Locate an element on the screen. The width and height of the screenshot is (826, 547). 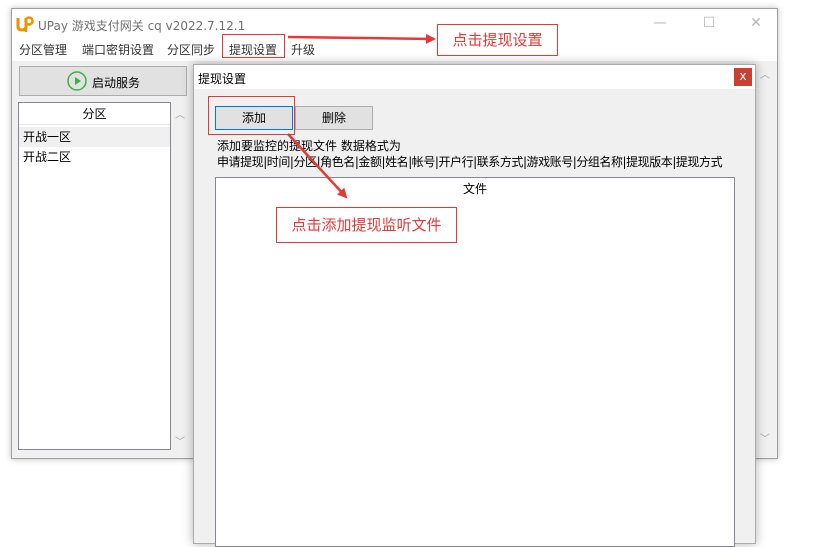
annotation-arrows is located at coordinates (361, 116).